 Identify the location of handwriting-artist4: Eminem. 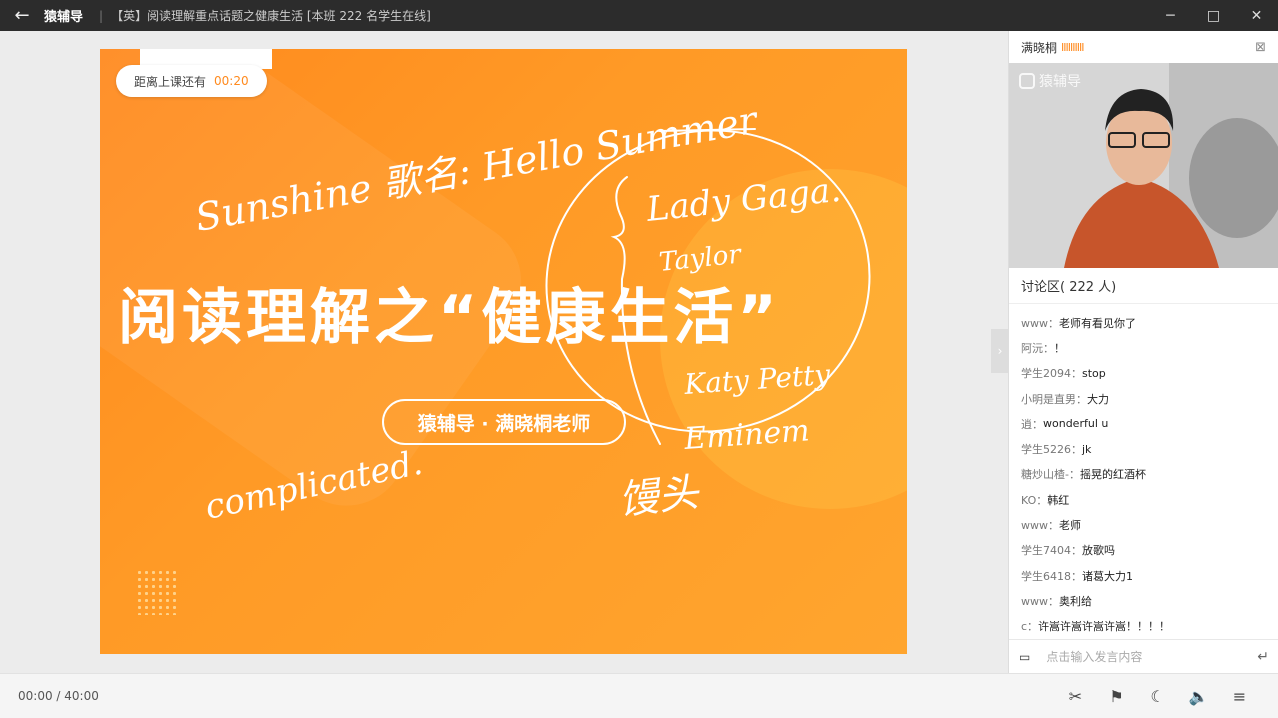
(746, 435).